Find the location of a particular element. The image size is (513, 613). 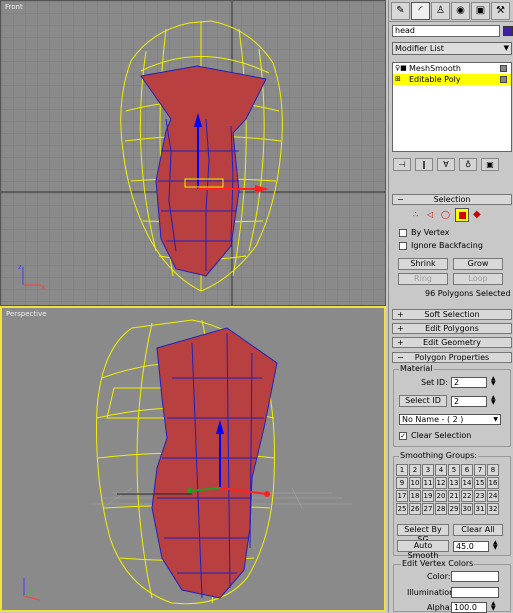

sg-button-30: 30 is located at coordinates (467, 509).